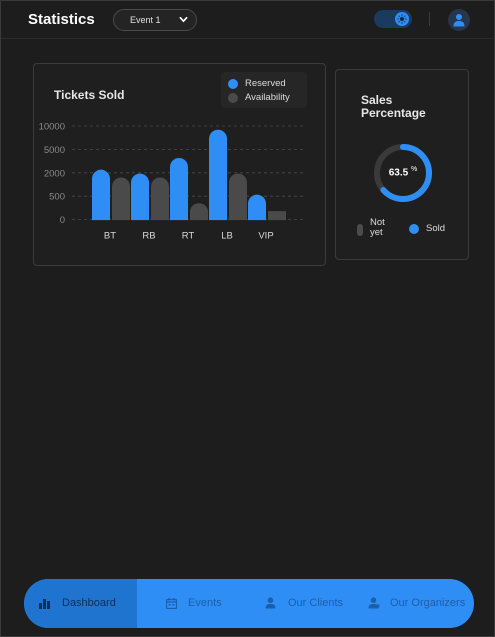 The image size is (495, 637). I want to click on y-tick-label: 0, so click(62, 220).